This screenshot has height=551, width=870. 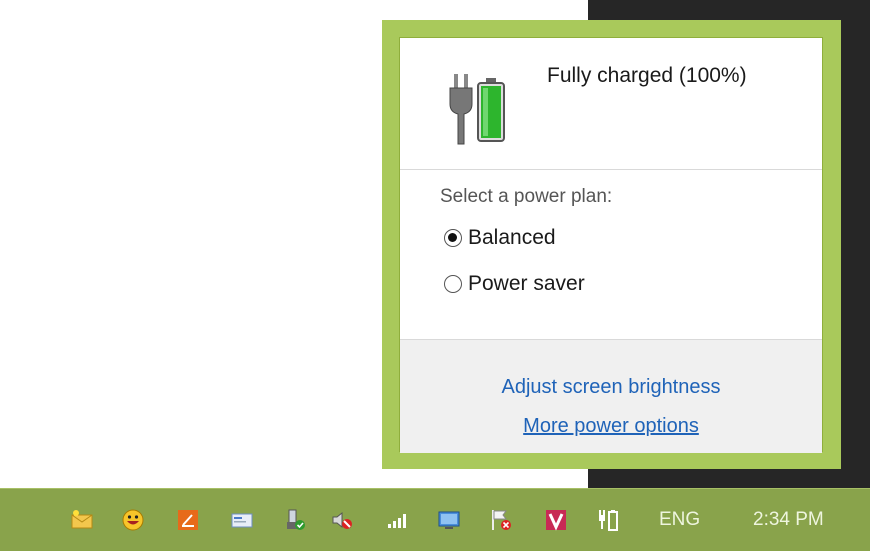 What do you see at coordinates (477, 109) in the screenshot?
I see `battery-plug-icon` at bounding box center [477, 109].